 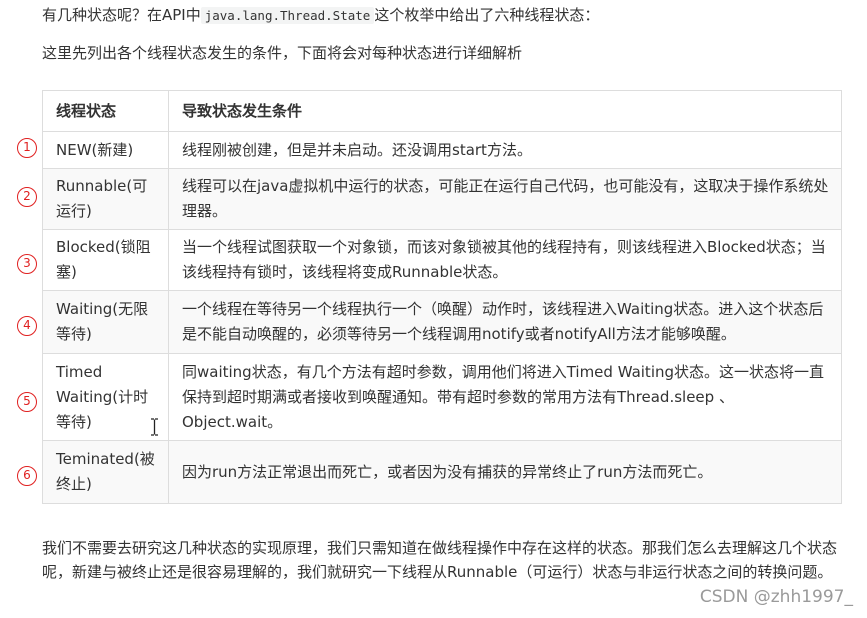 I want to click on intro-text-after: 这个枚举中给出了六种线程状态：, so click(x=487, y=15).